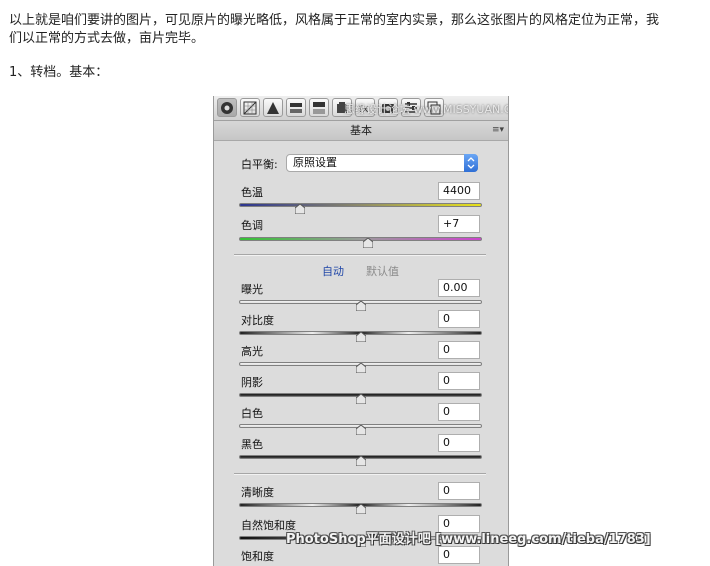 This screenshot has width=710, height=566. I want to click on panel-section-header: 基本 ≡▾, so click(361, 131).